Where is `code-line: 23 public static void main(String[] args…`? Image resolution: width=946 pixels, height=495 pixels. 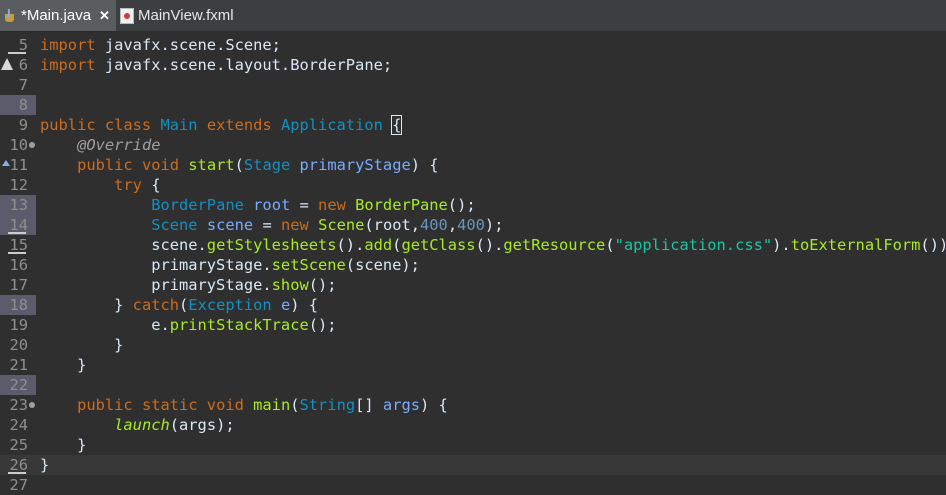
code-line: 23 public static void main(String[] args… is located at coordinates (473, 405).